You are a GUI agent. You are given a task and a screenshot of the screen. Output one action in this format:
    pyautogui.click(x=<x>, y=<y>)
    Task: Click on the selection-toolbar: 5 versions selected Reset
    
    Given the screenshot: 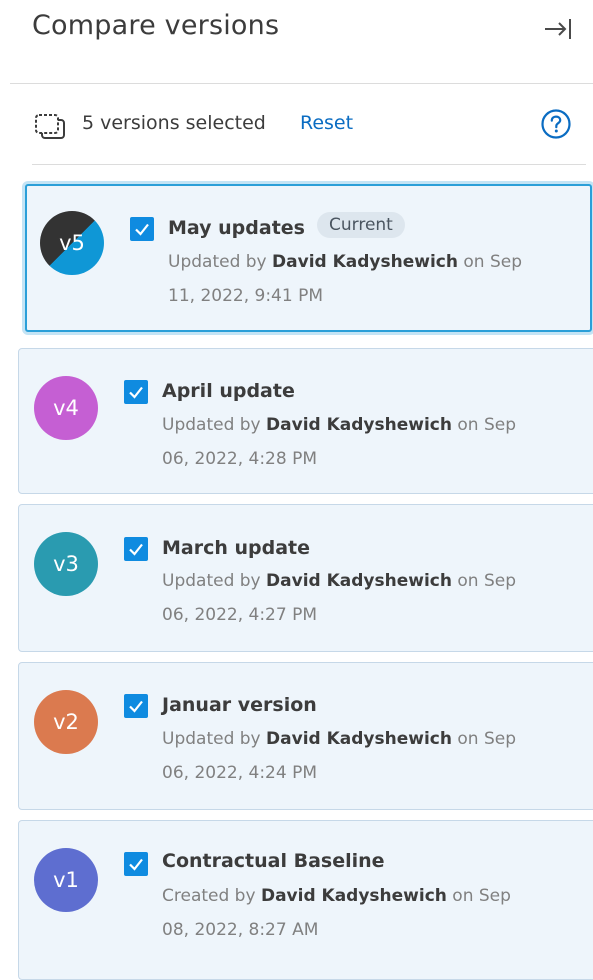 What is the action you would take?
    pyautogui.click(x=306, y=124)
    